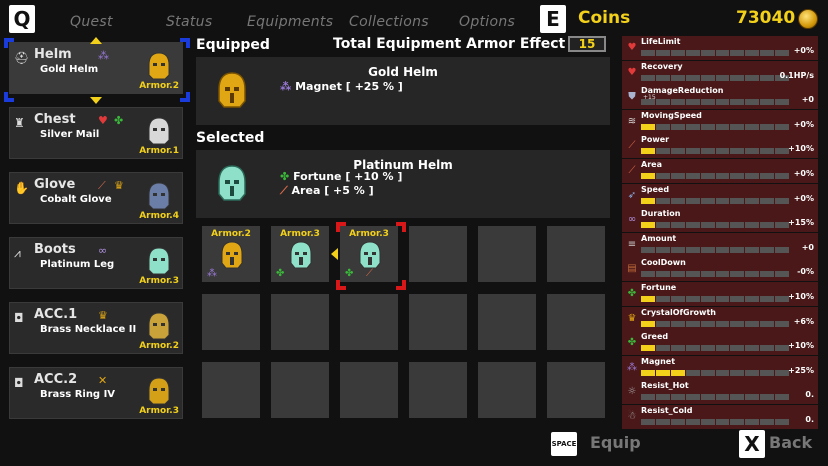  Describe the element at coordinates (632, 72) in the screenshot. I see `heart-icon: ♥` at that location.